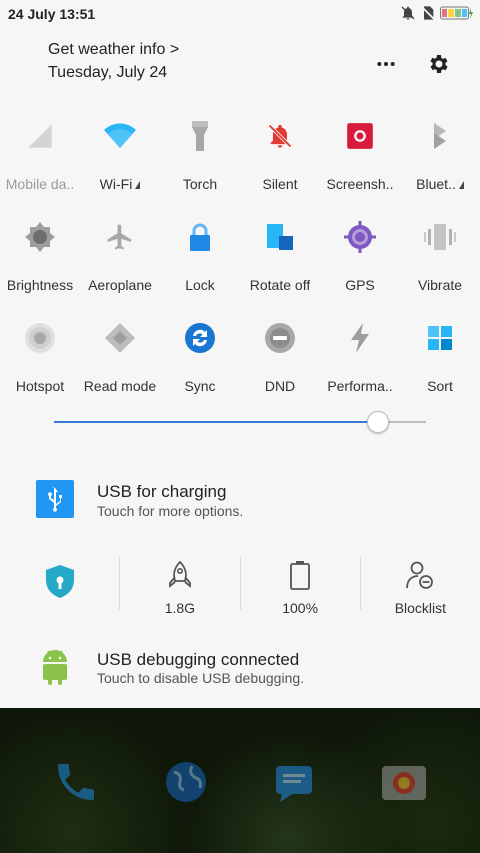 The height and width of the screenshot is (853, 480). Describe the element at coordinates (120, 285) in the screenshot. I see `tile-label: Aeroplane` at that location.